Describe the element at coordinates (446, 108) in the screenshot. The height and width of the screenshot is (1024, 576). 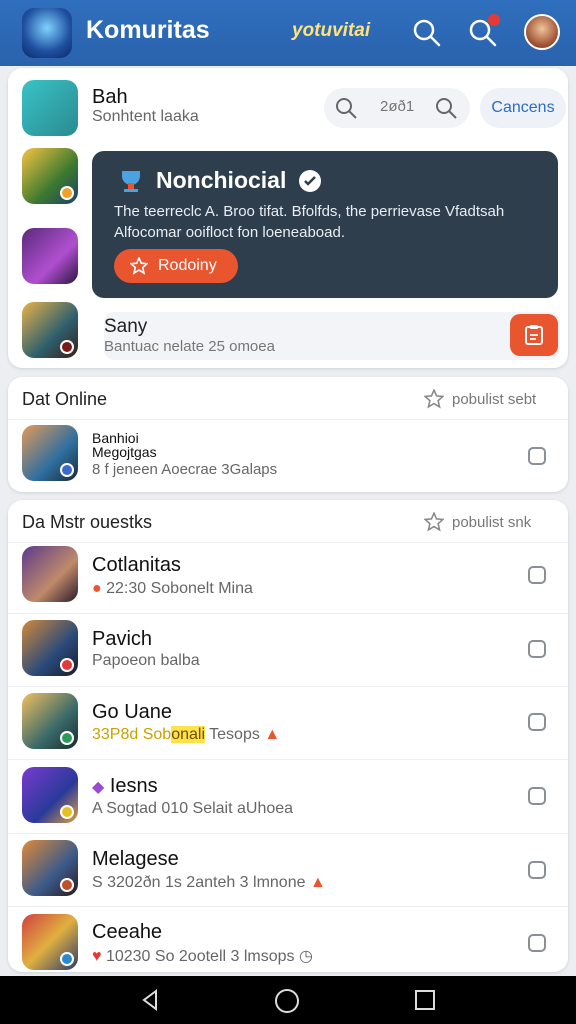
I see `search-submit-icon` at that location.